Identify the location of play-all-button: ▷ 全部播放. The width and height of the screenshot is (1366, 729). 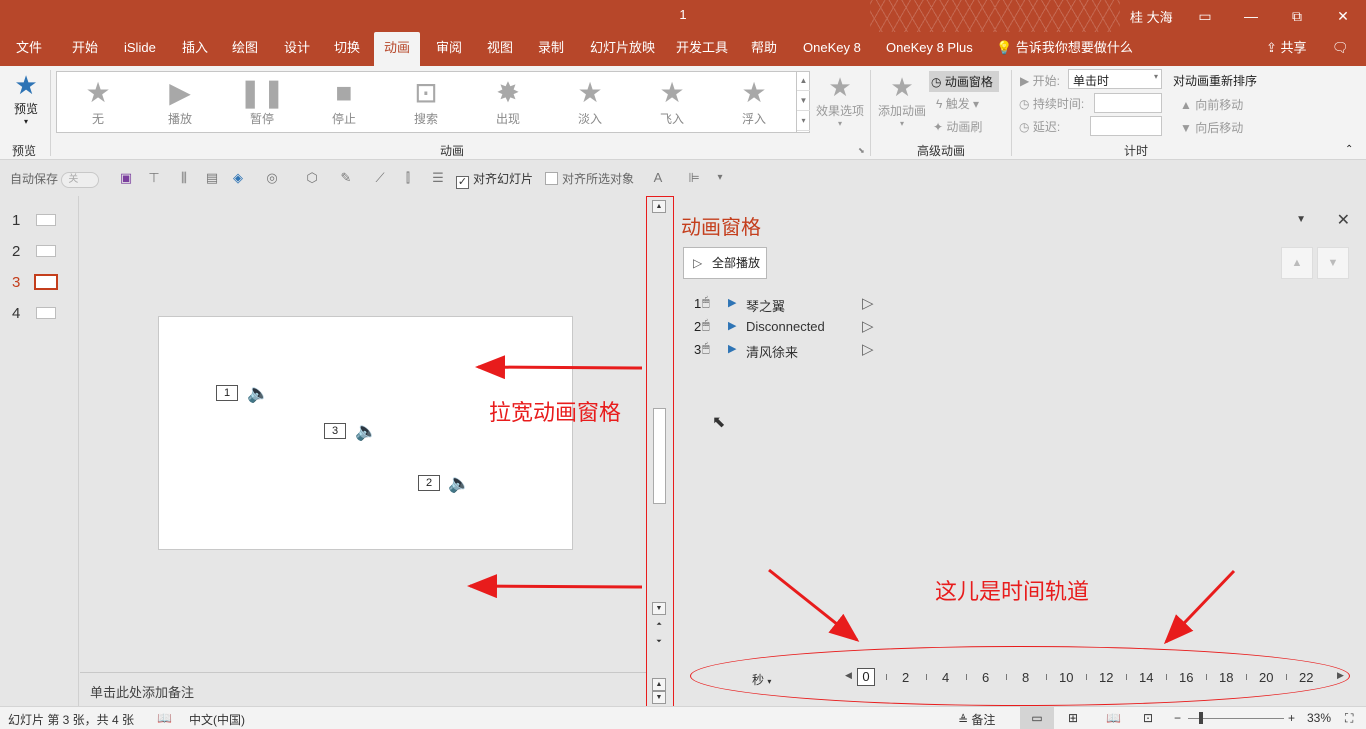
(725, 263).